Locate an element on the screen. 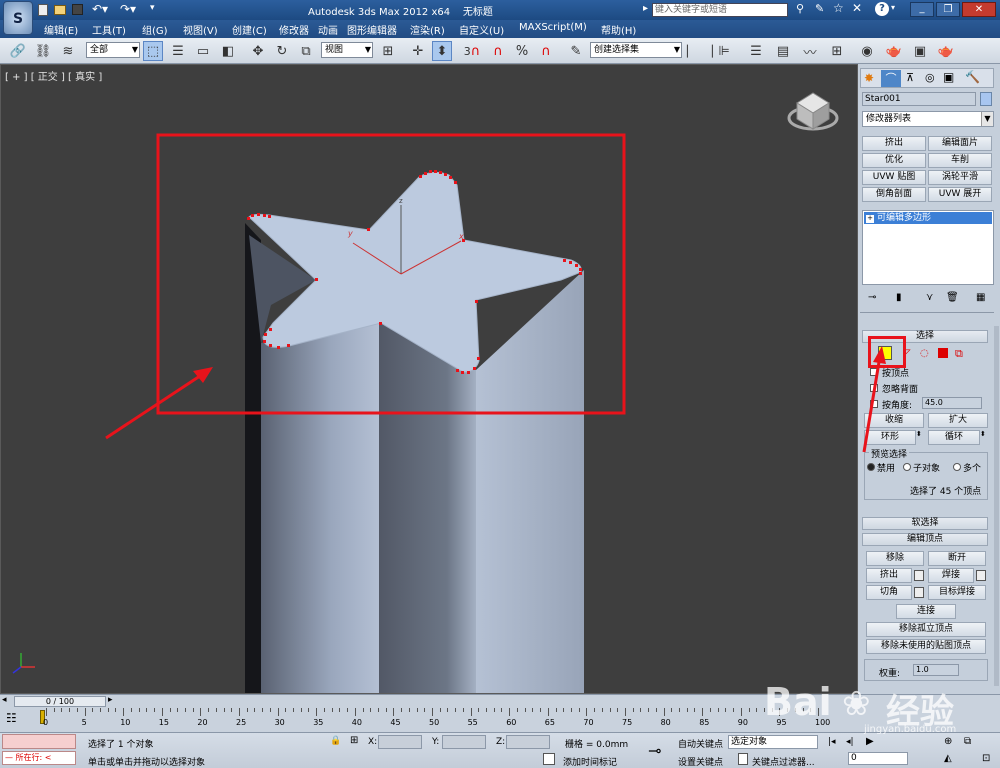  modifier-button-unwrap-uvw: UVW 展开 is located at coordinates (960, 194).